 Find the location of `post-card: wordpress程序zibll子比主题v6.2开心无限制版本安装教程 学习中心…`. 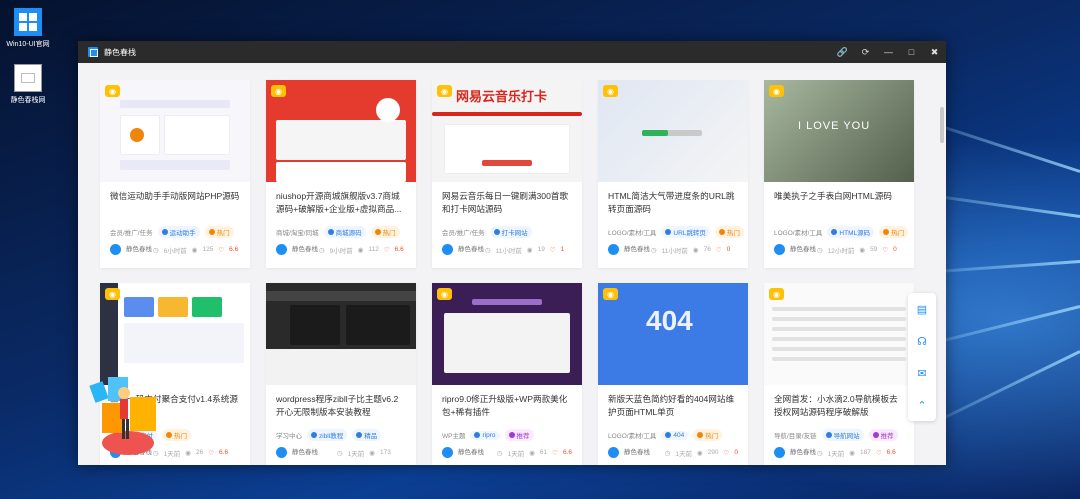

post-card: wordpress程序zibll子比主题v6.2开心无限制版本安装教程 学习中心… is located at coordinates (341, 374).